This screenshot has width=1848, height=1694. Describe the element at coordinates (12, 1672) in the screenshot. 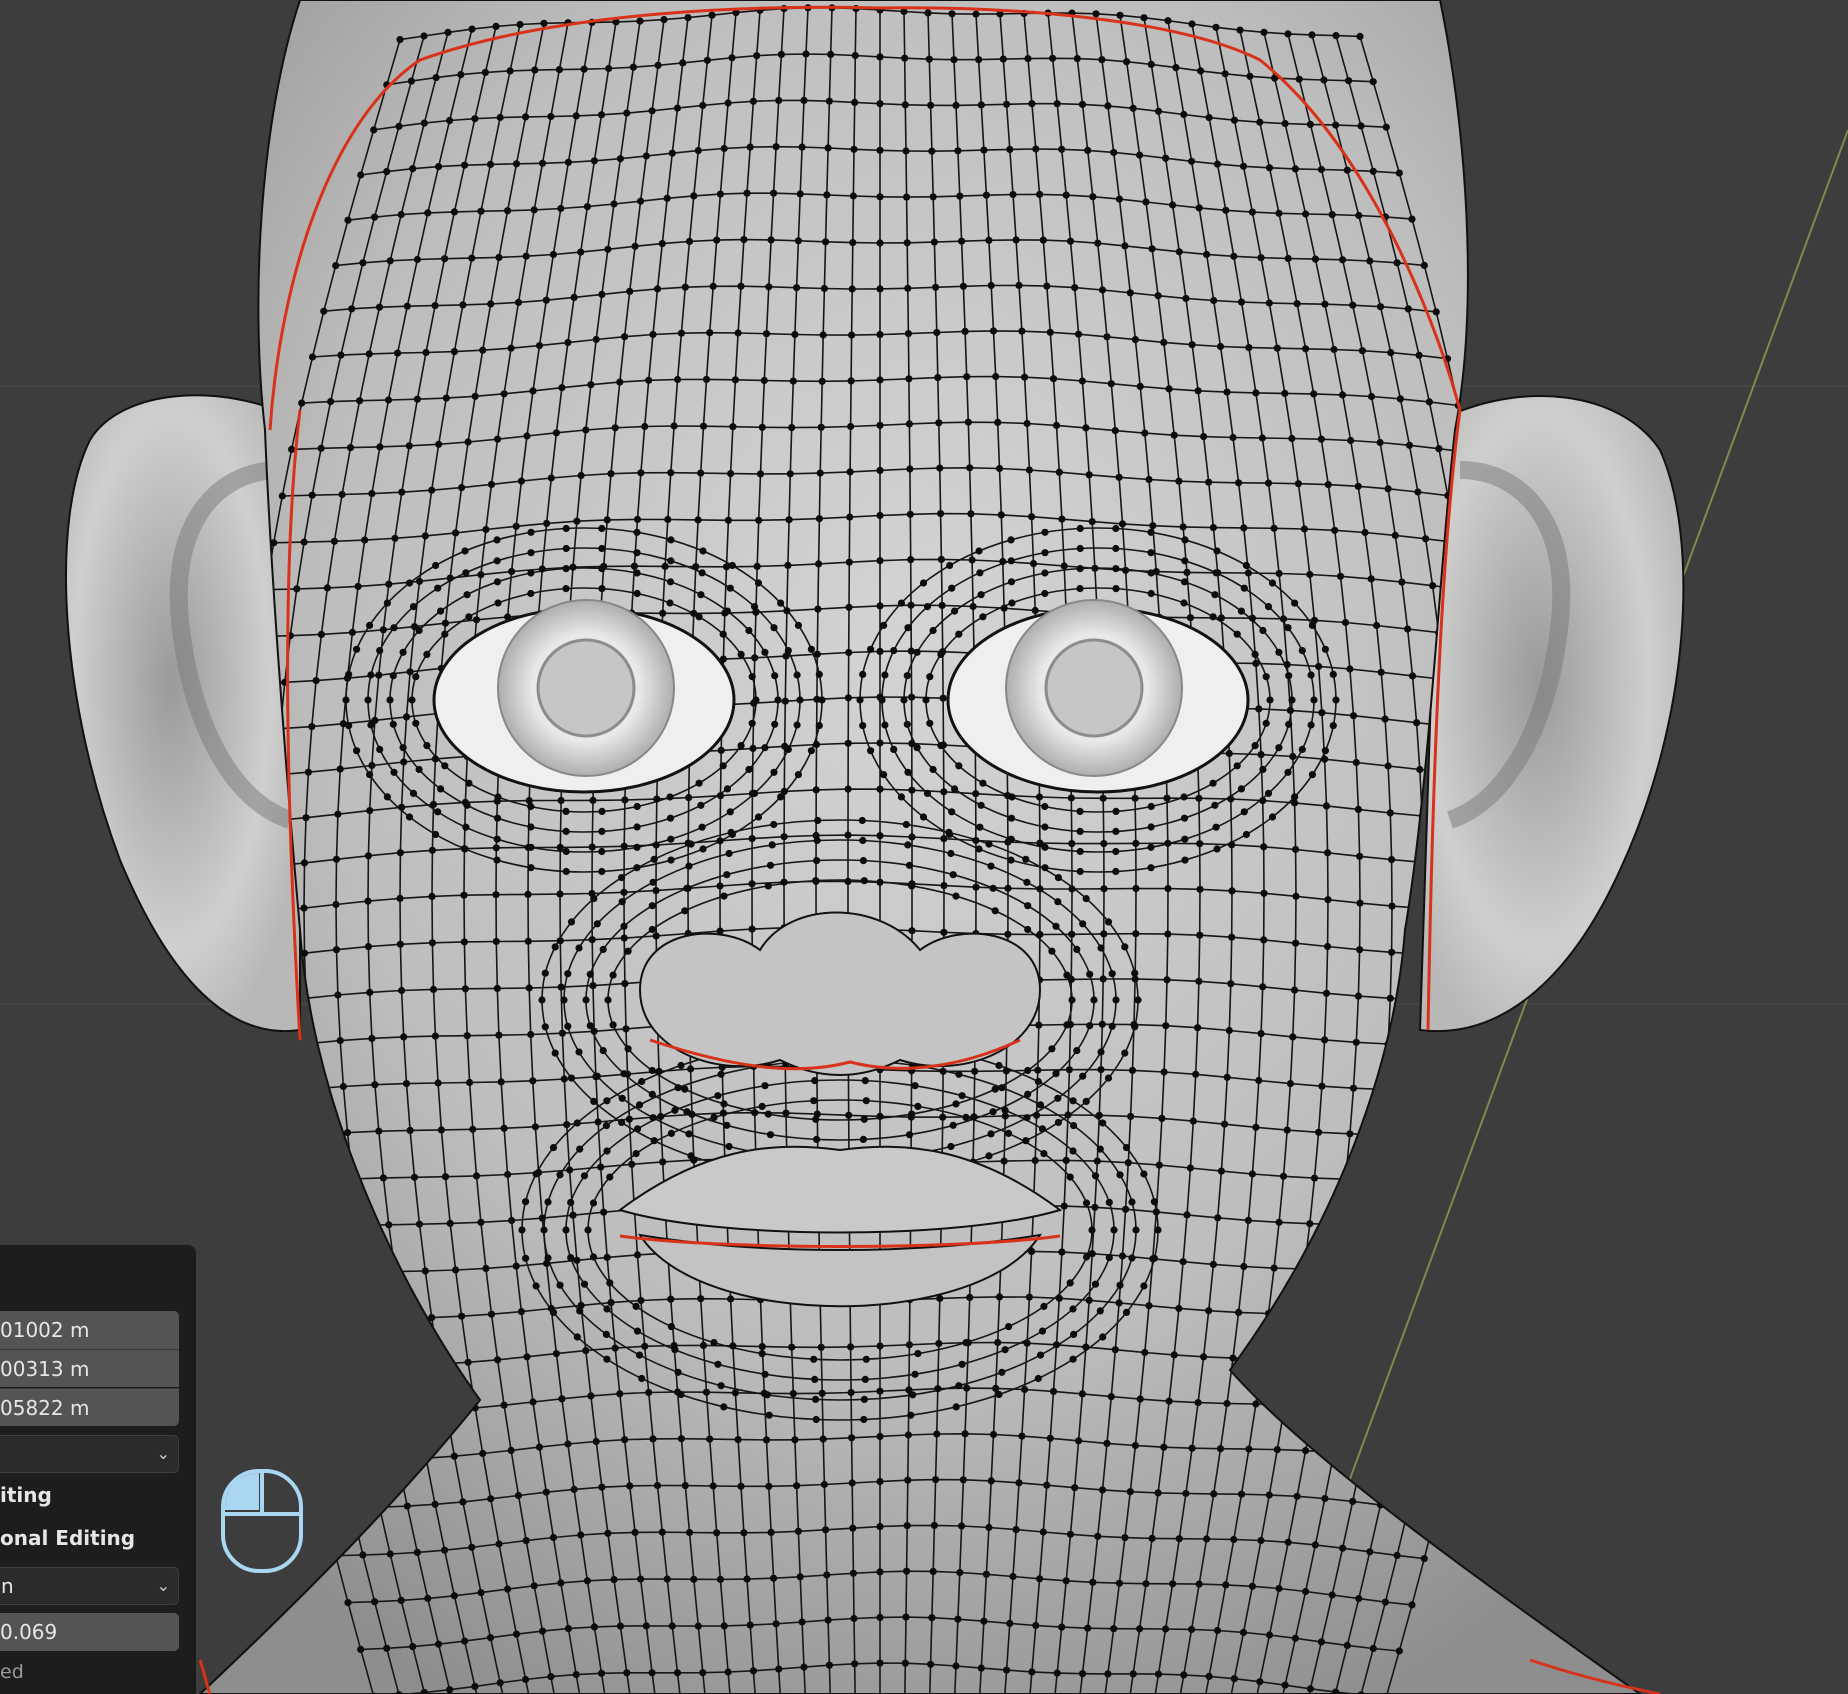

I see `projected-label: ed` at that location.